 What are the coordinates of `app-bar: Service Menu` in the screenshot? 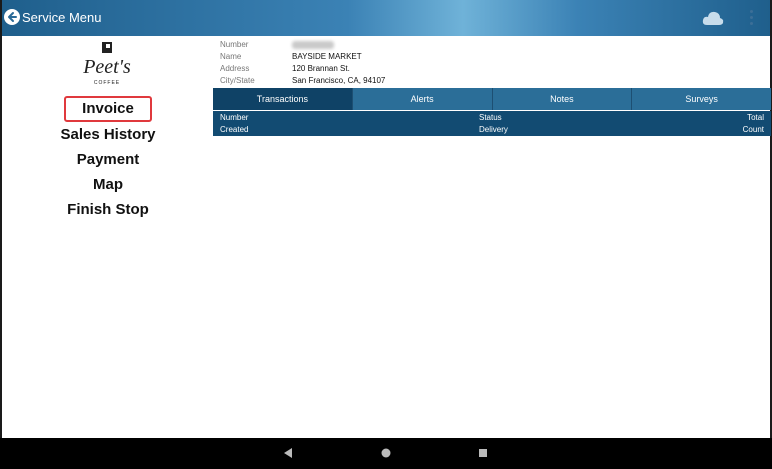 It's located at (386, 18).